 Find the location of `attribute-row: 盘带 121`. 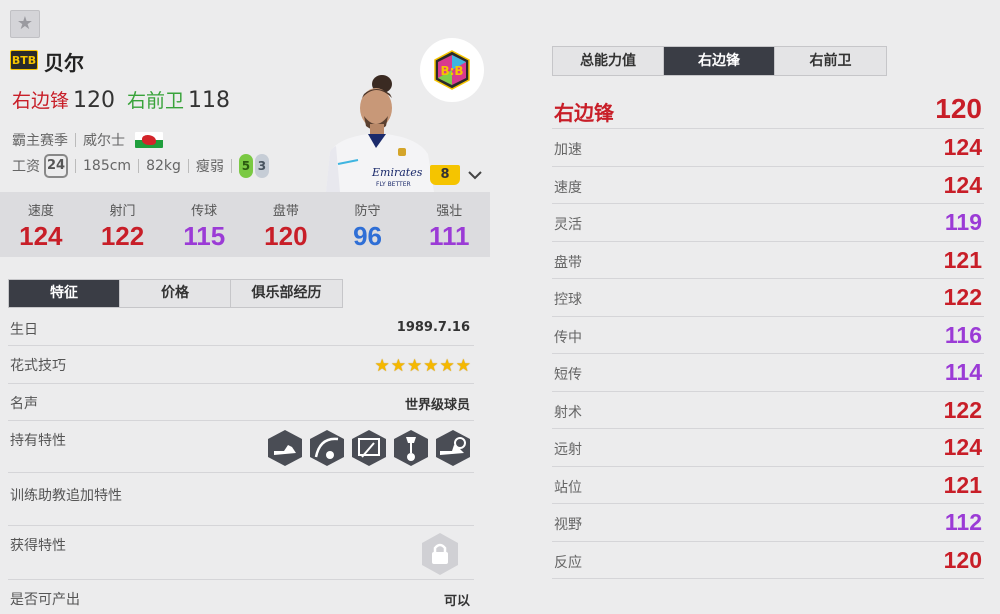

attribute-row: 盘带 121 is located at coordinates (768, 260).